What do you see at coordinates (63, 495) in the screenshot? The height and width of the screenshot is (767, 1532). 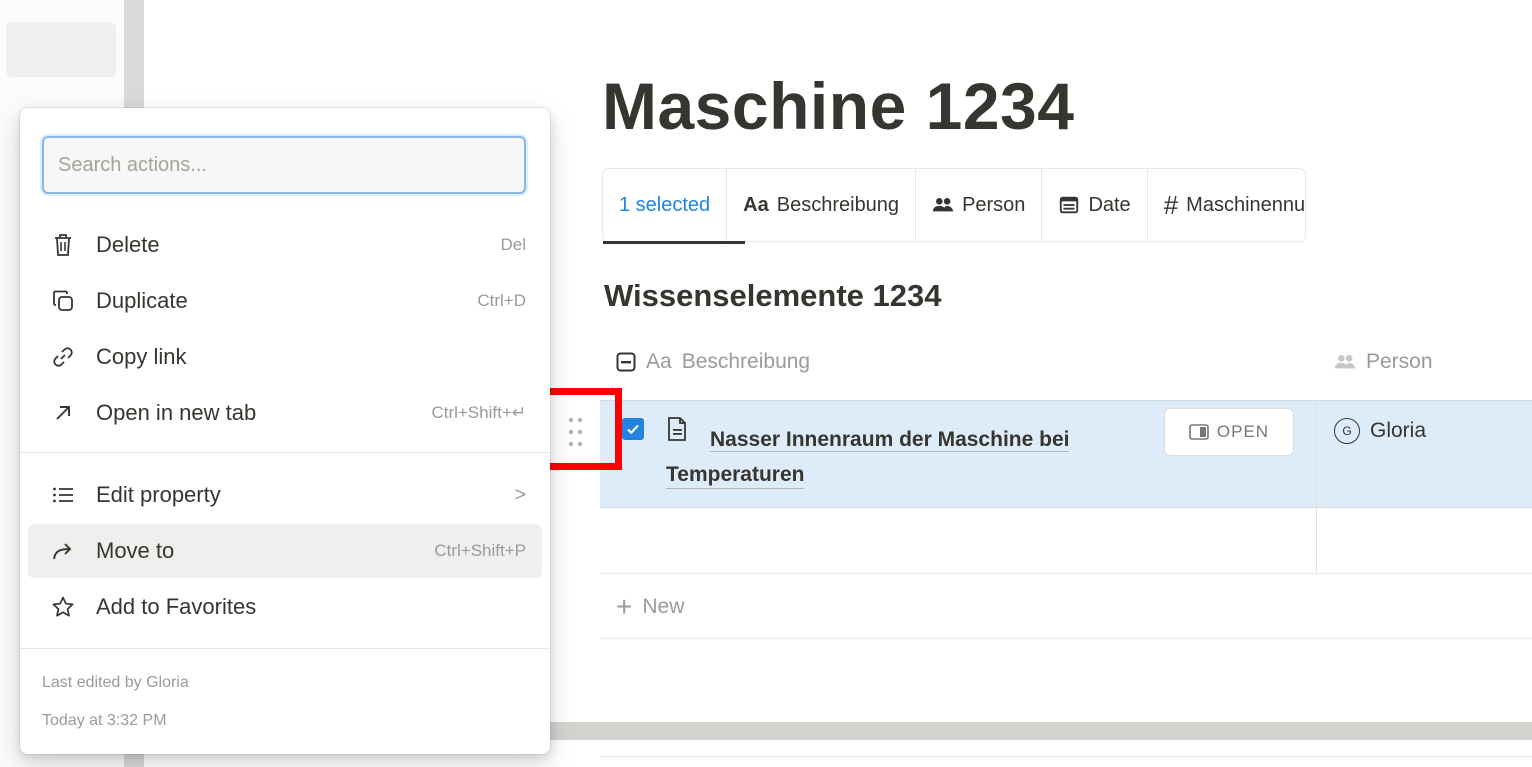 I see `list-icon` at bounding box center [63, 495].